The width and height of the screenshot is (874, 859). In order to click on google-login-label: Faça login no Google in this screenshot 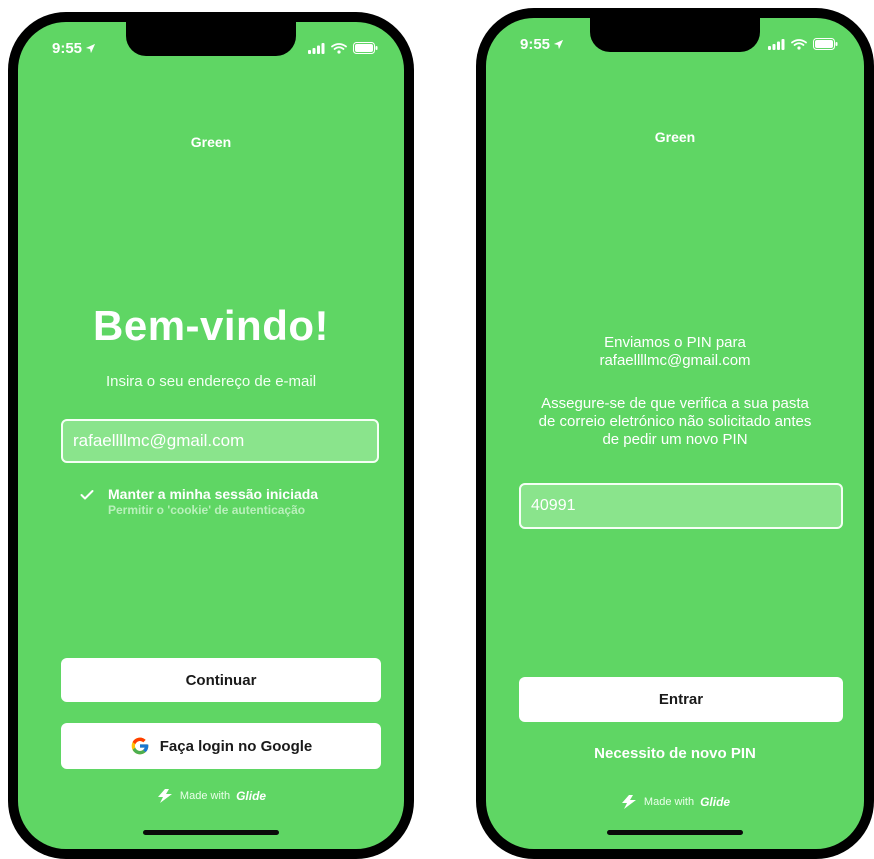, I will do `click(236, 746)`.